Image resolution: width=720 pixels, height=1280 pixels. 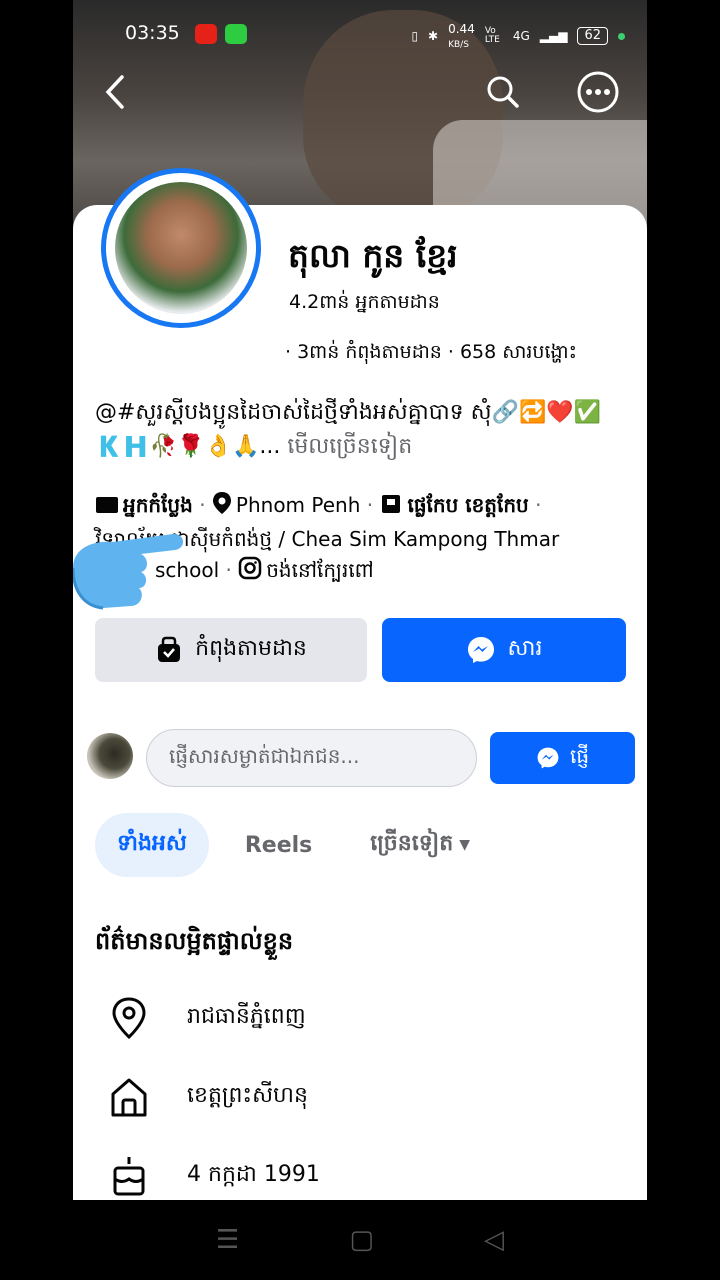 What do you see at coordinates (152, 33) in the screenshot?
I see `status-time: 03:35` at bounding box center [152, 33].